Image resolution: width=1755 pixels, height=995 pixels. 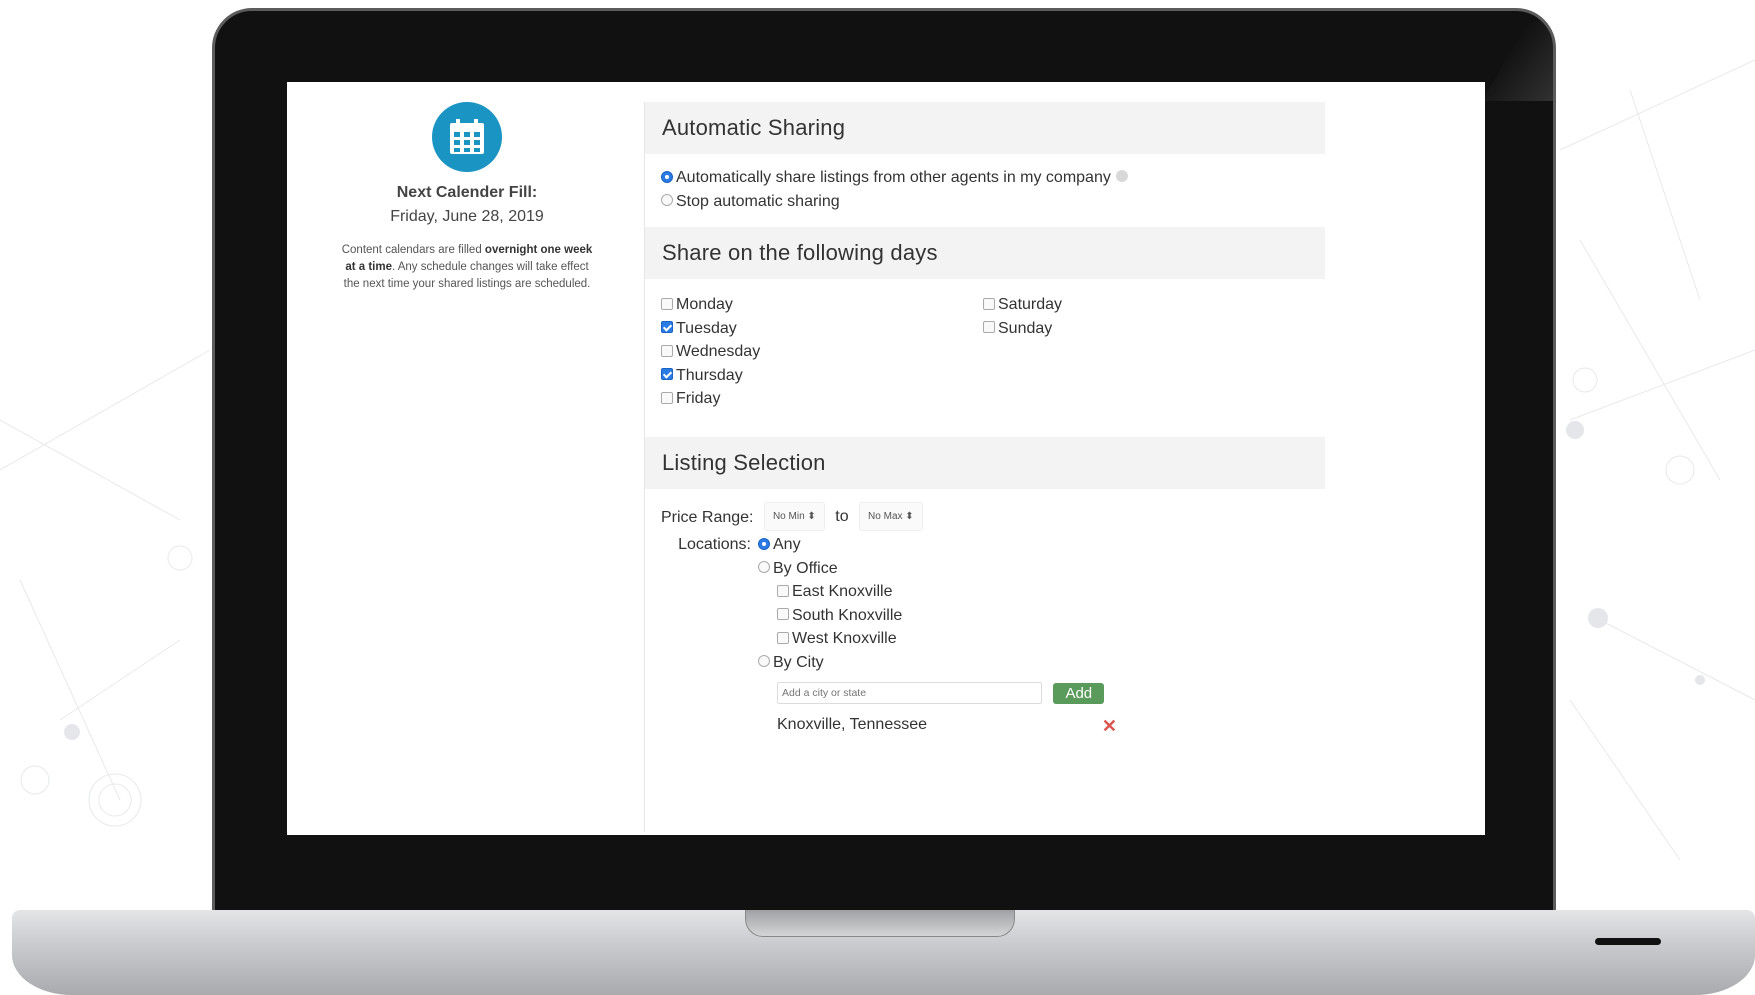 What do you see at coordinates (667, 350) in the screenshot?
I see `wednesday-checkbox` at bounding box center [667, 350].